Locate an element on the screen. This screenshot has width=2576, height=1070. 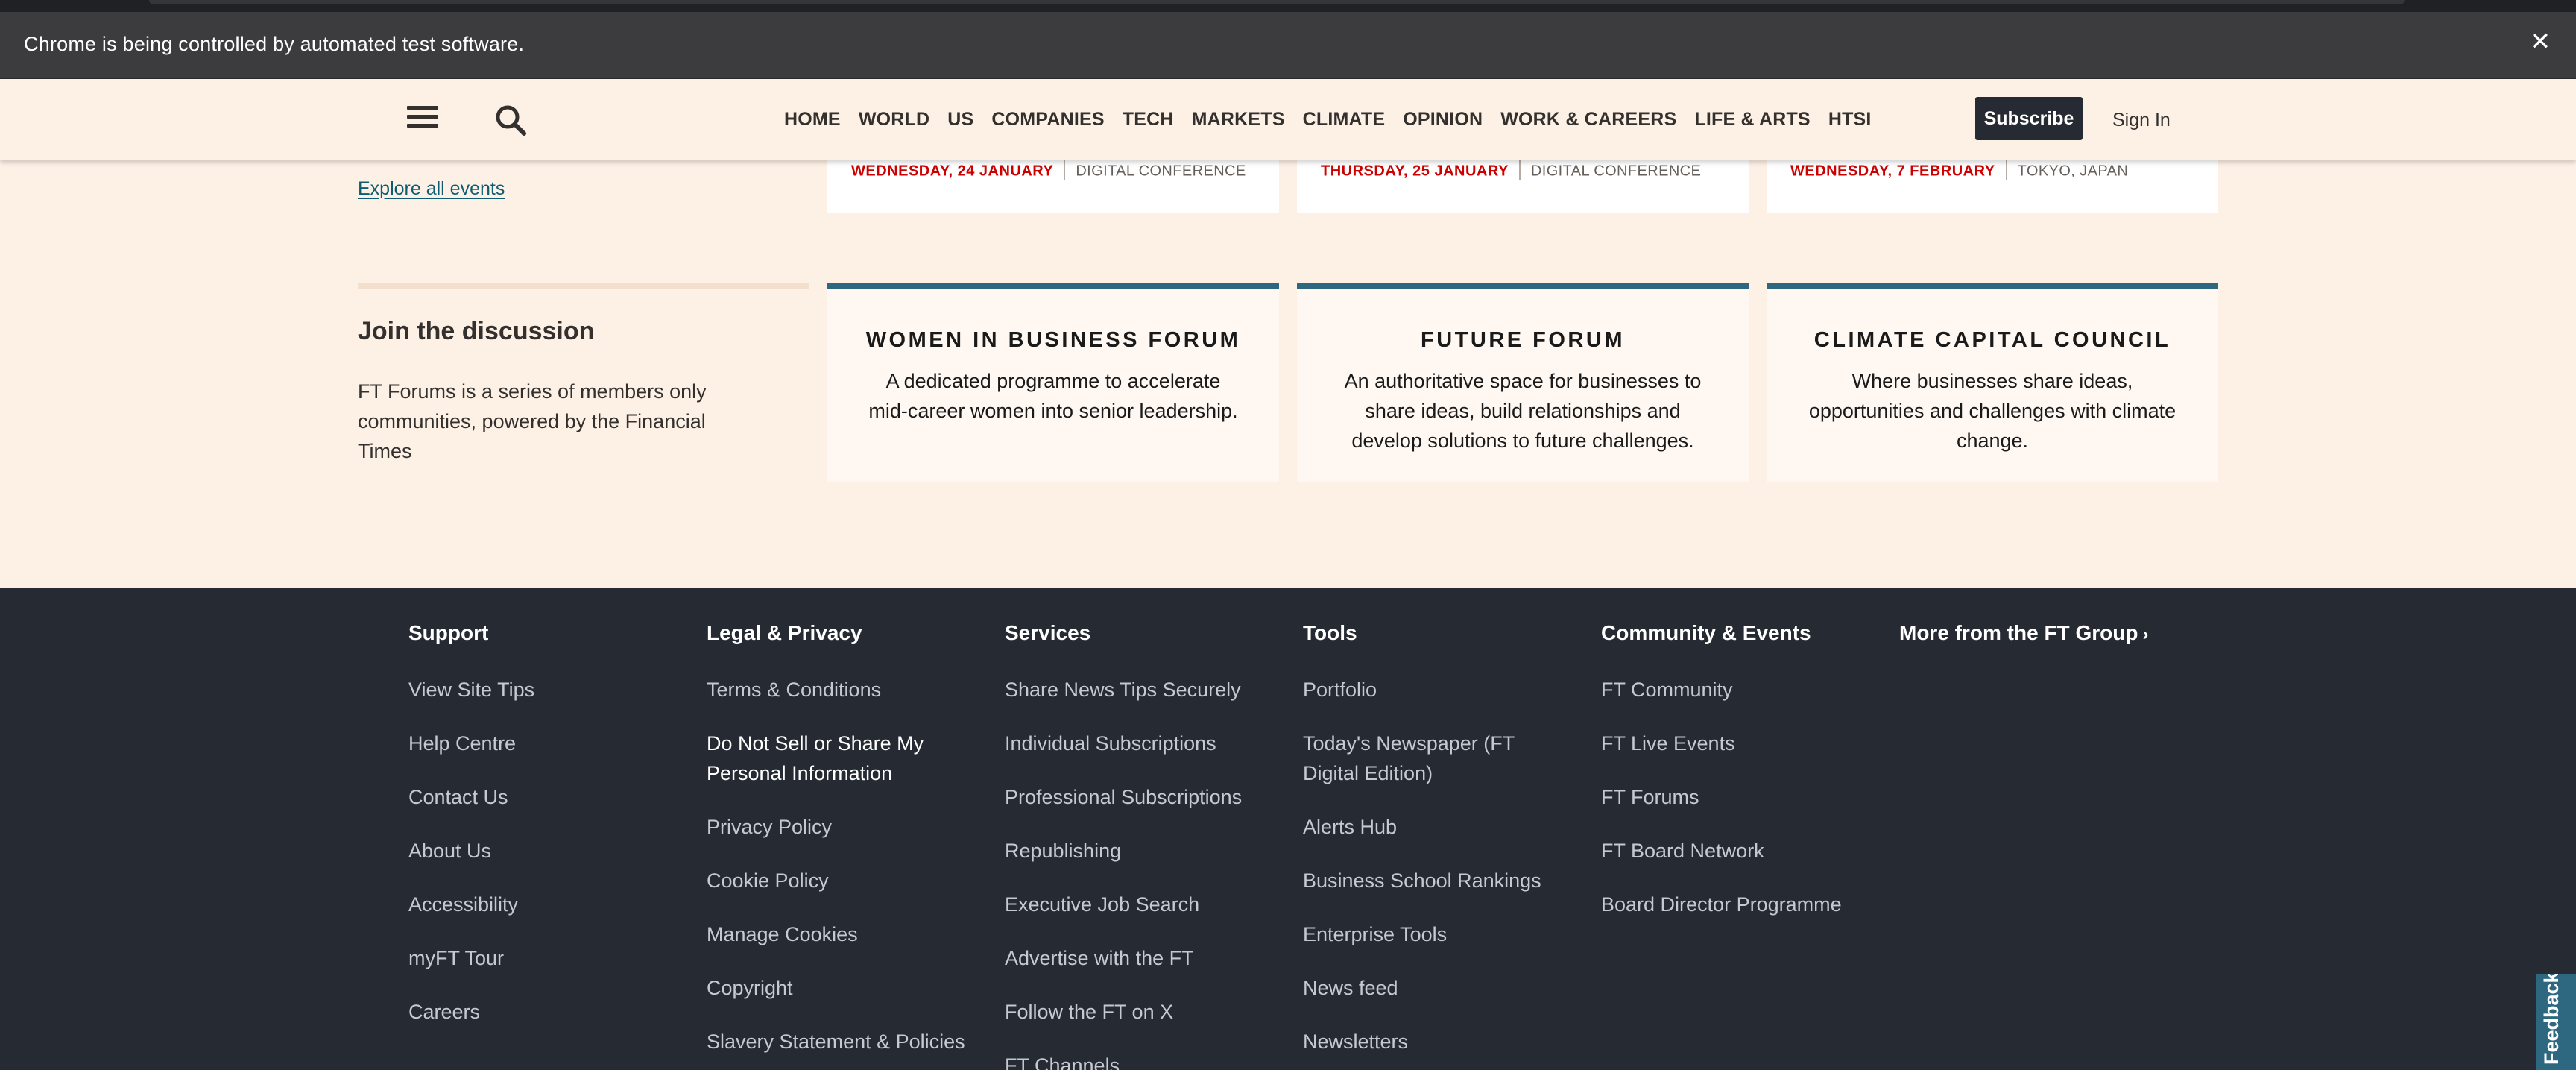
forum-title: WOMEN IN BUSINESS FORUM is located at coordinates (1053, 340).